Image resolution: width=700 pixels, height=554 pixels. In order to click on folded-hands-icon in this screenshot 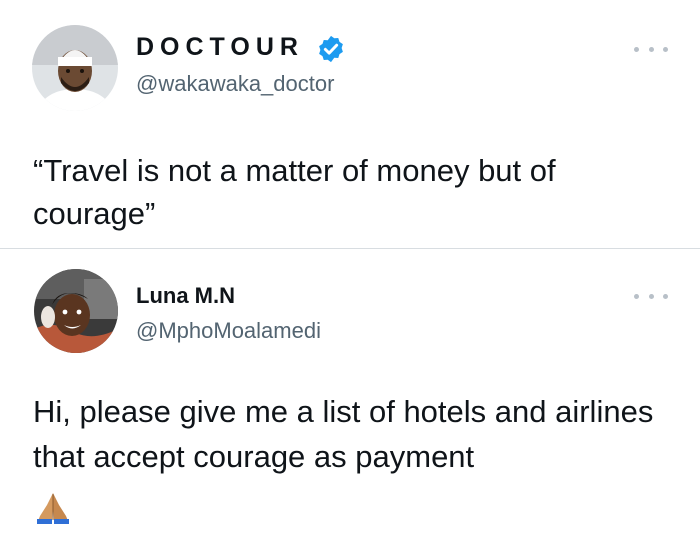, I will do `click(53, 508)`.